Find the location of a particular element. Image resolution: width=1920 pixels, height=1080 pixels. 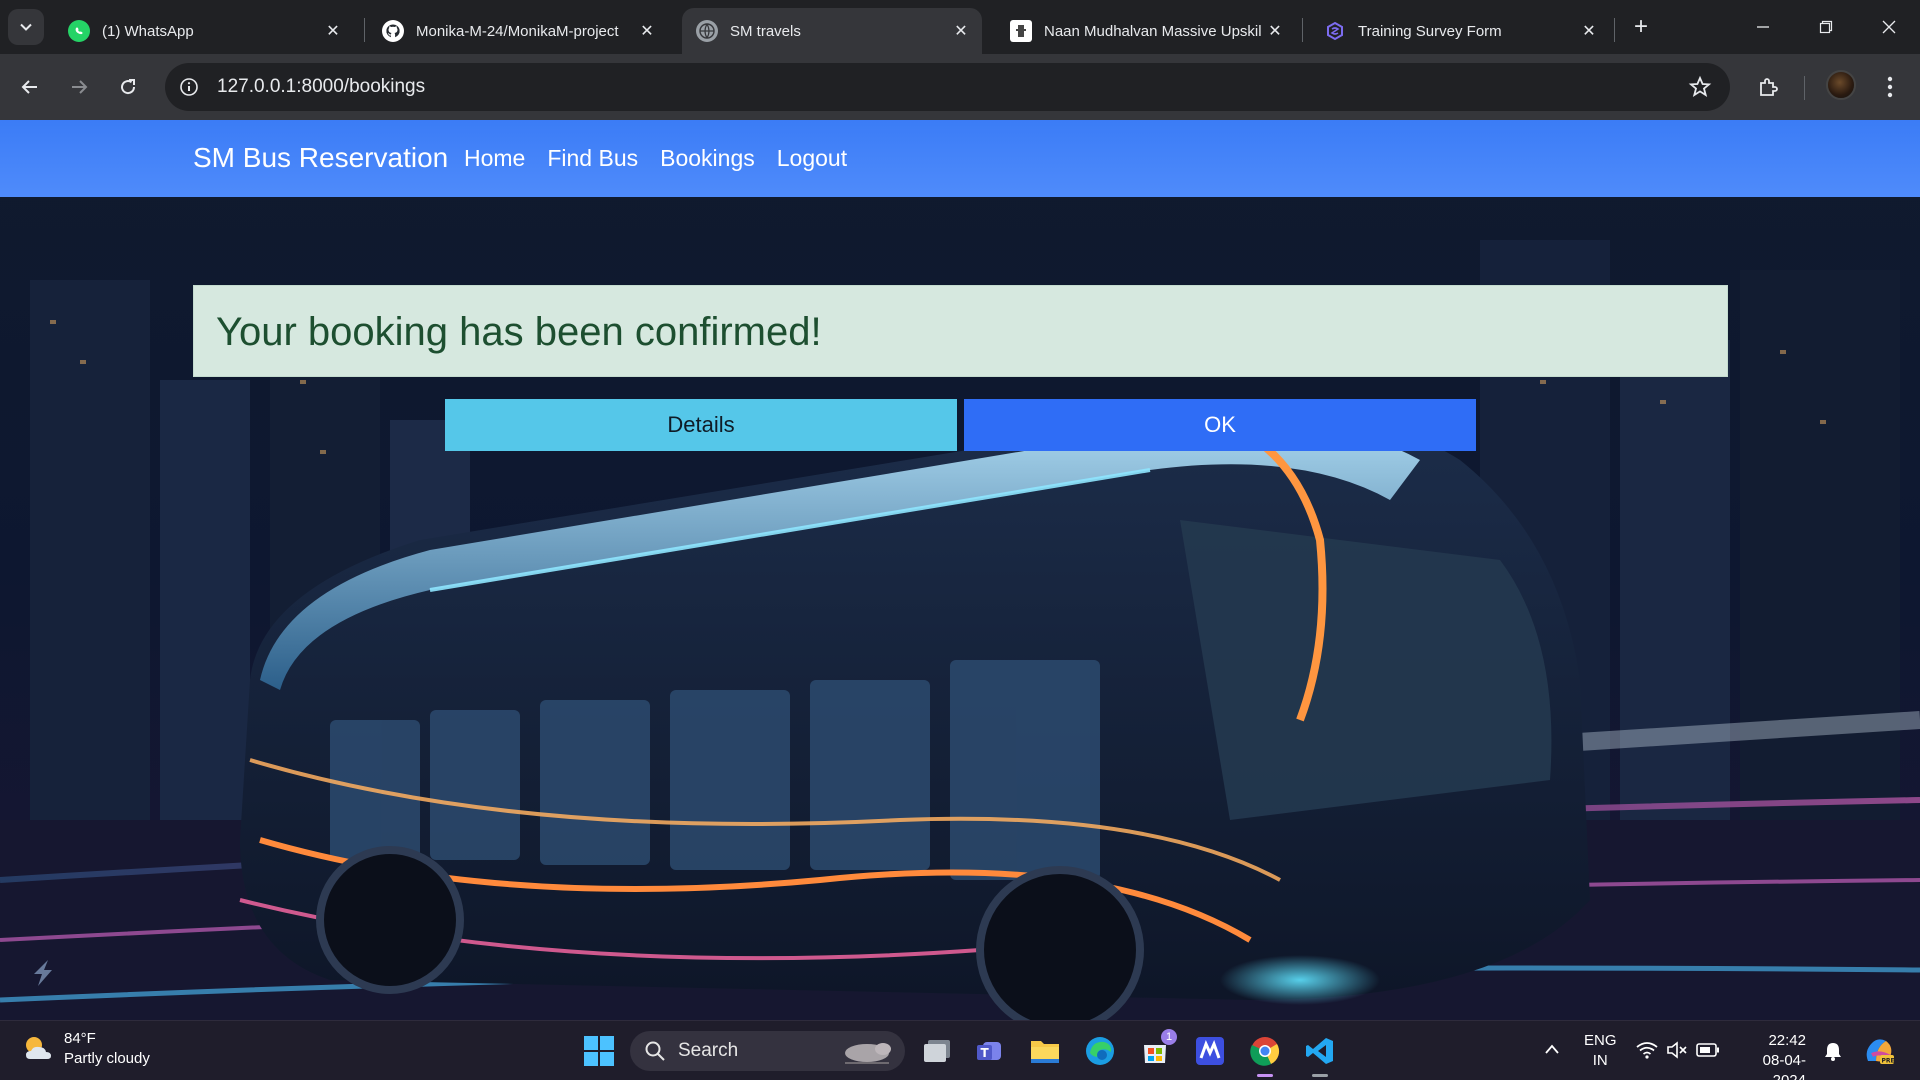

taskbar-app-m is located at coordinates (1210, 1051).